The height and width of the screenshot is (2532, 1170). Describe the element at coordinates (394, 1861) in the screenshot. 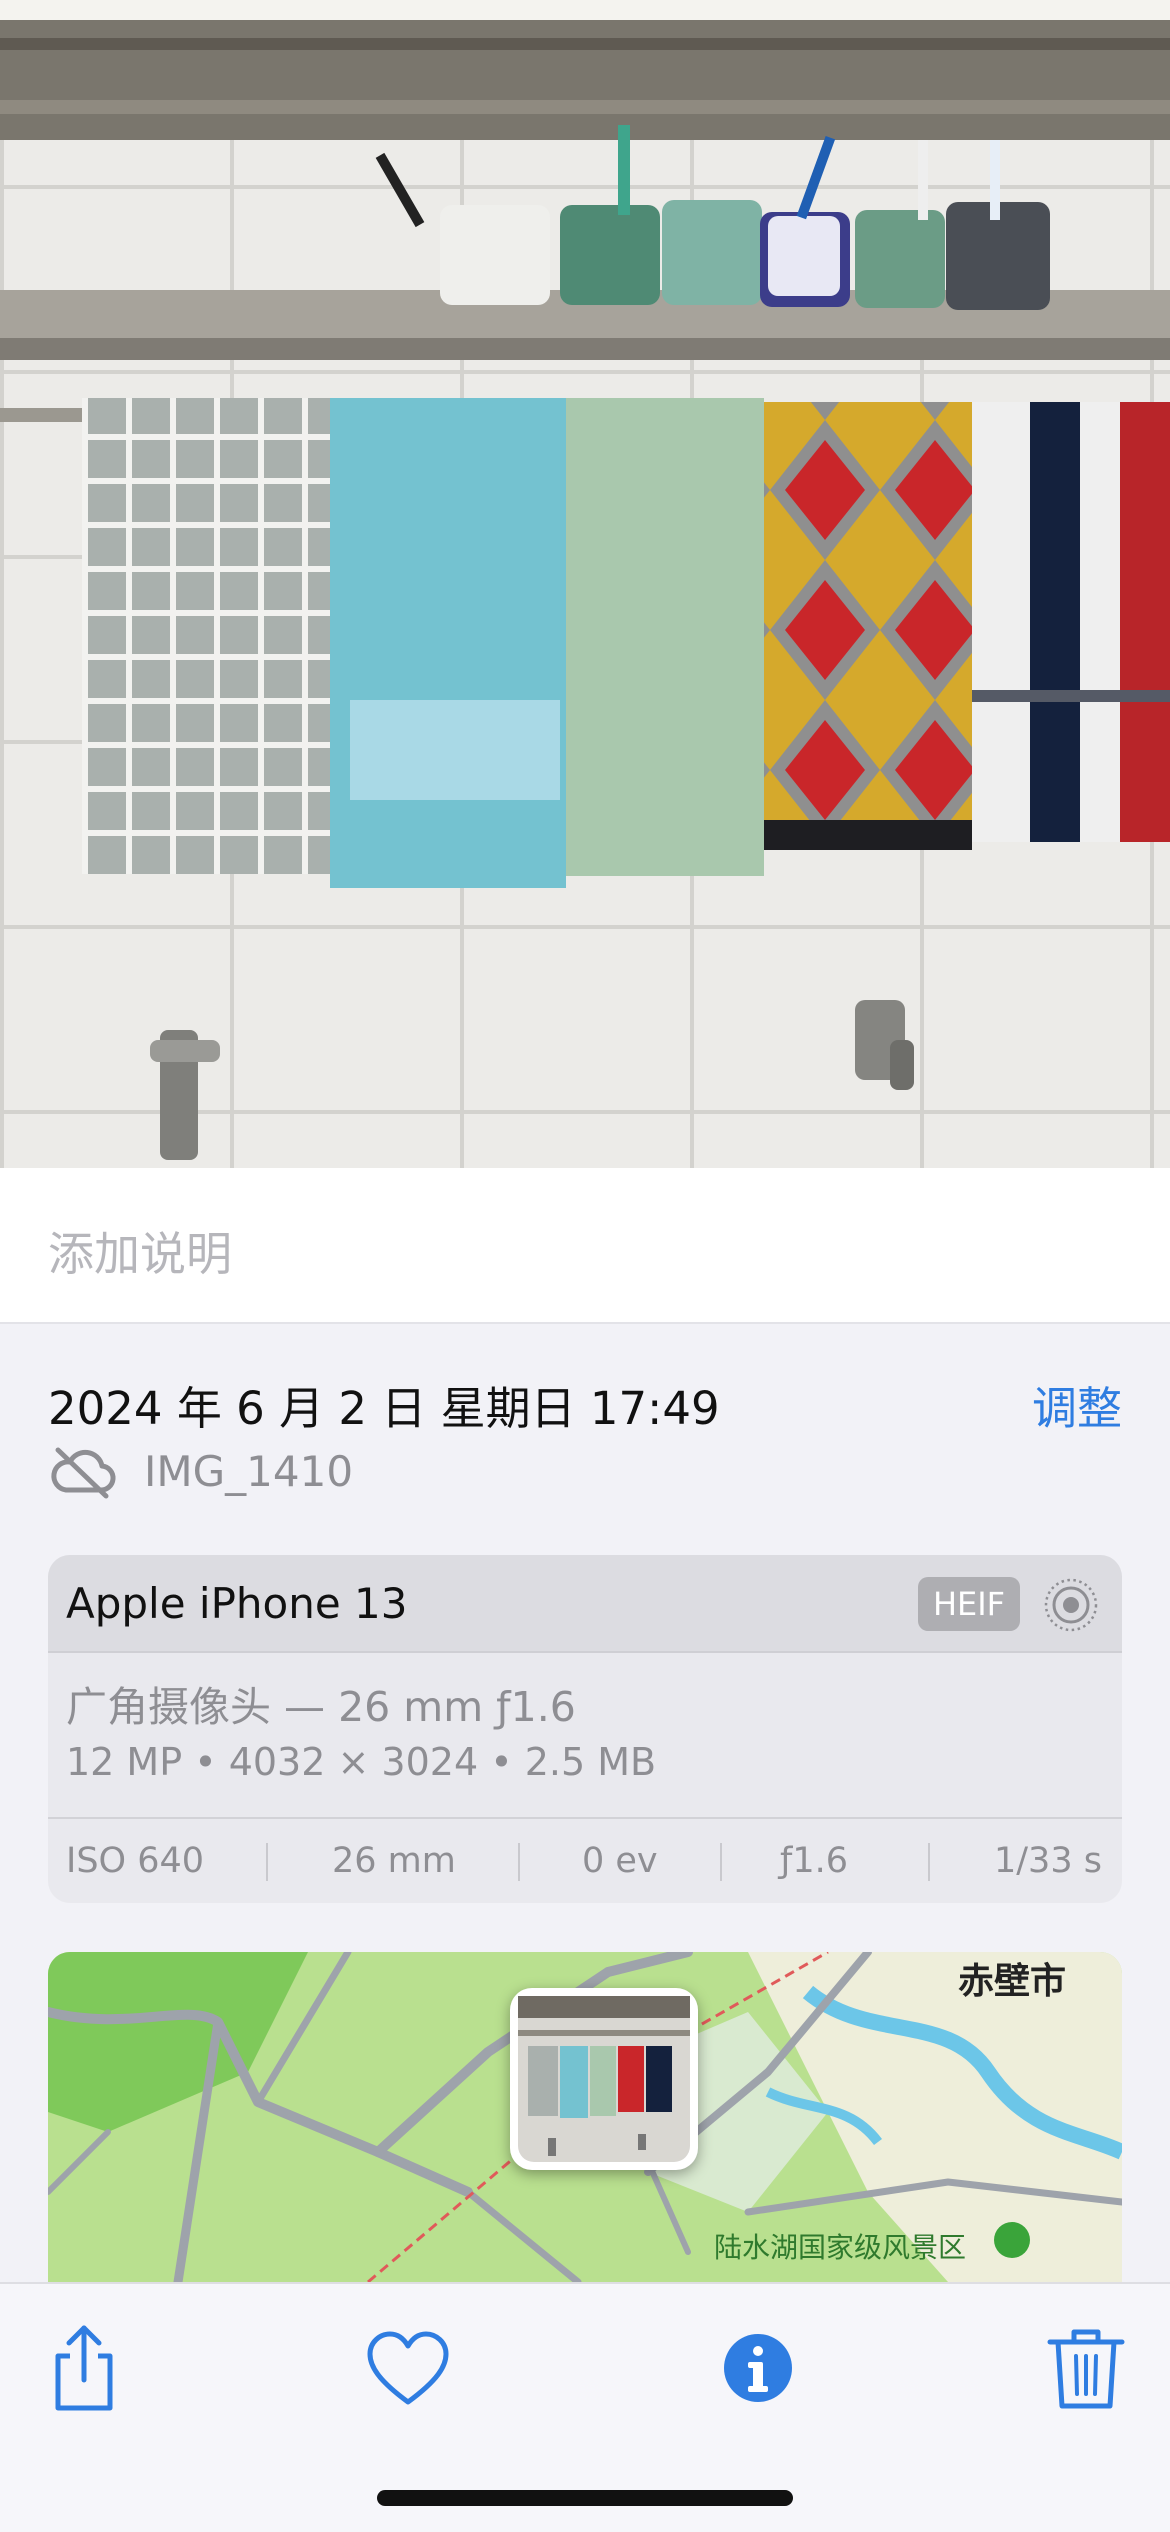

I see `exif-focal-length: 26 mm` at that location.